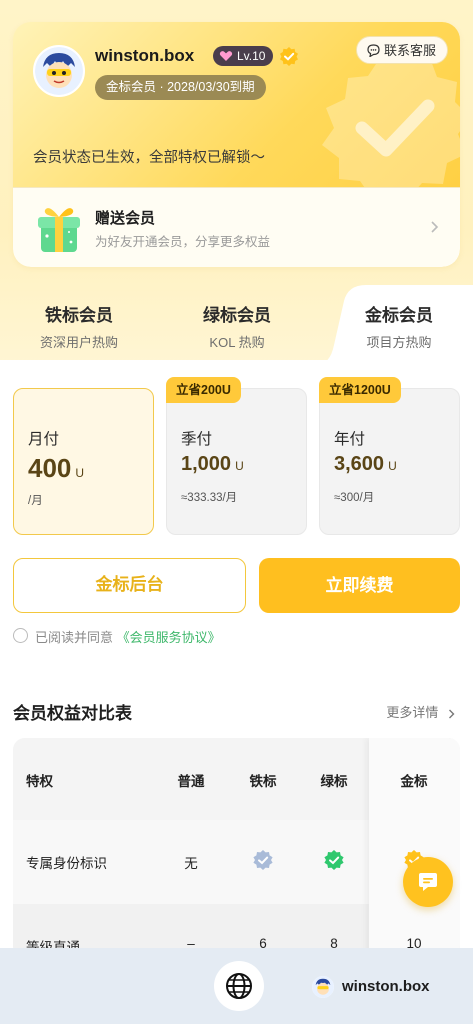 The image size is (473, 1024). I want to click on compare-table-title: 会员权益对比表, so click(72, 713).